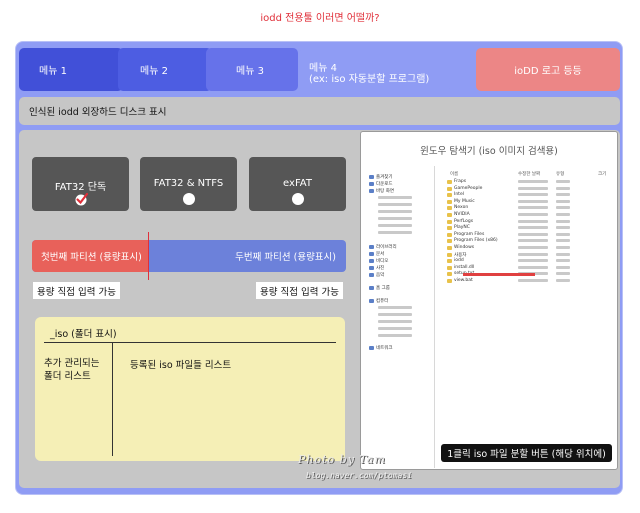 Image resolution: width=640 pixels, height=513 pixels. Describe the element at coordinates (459, 194) in the screenshot. I see `file-row: Intel` at that location.